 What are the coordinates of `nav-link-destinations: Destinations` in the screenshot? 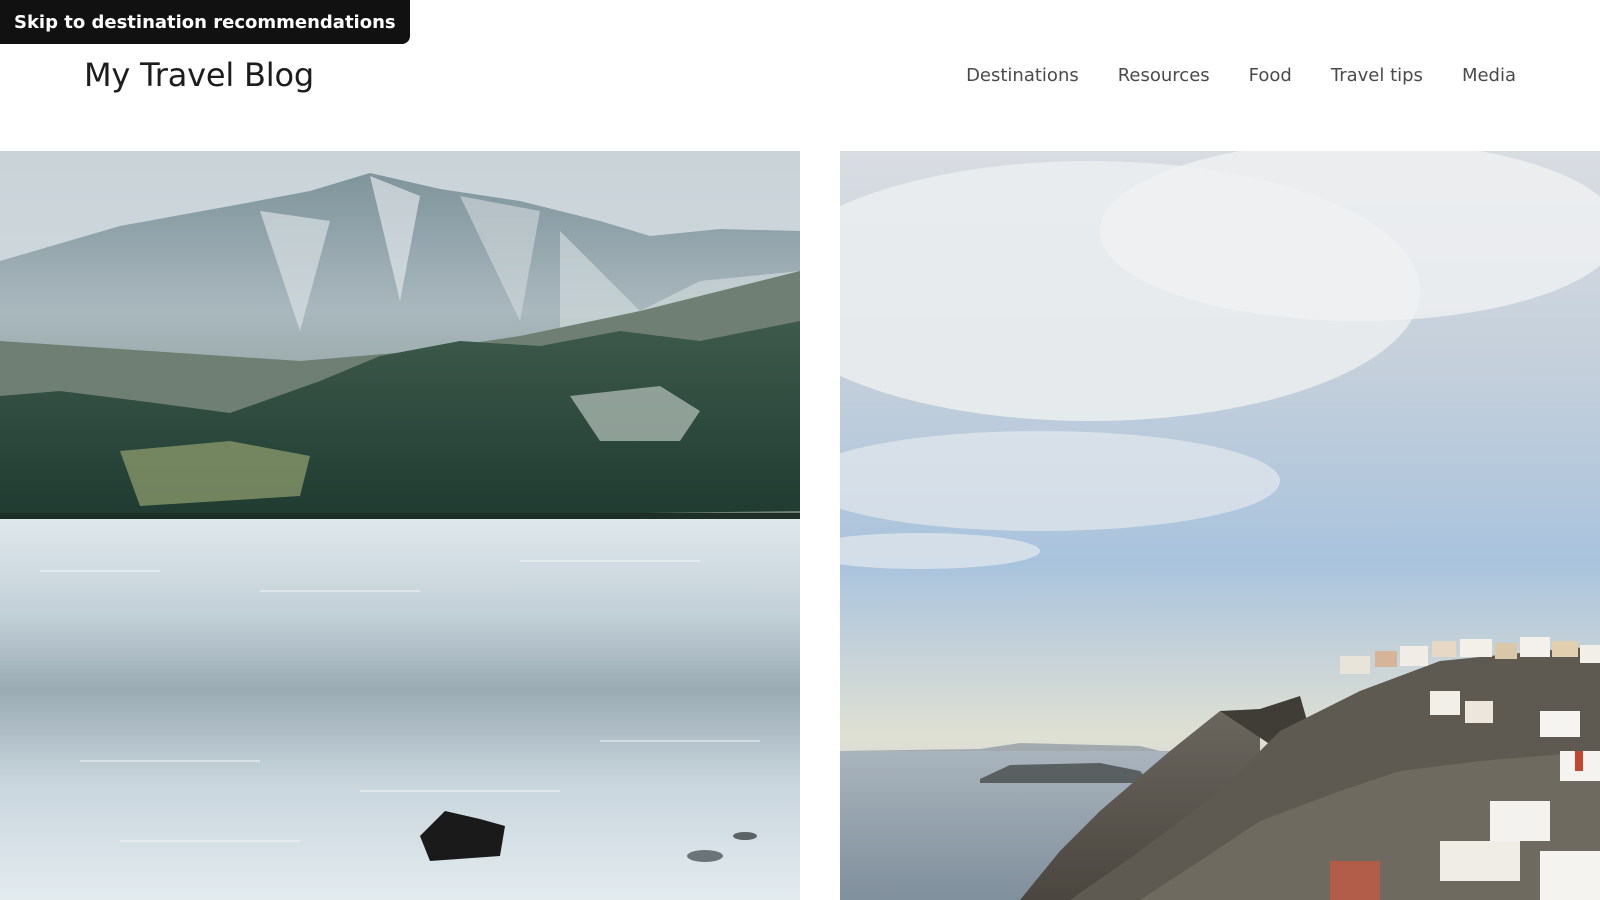 It's located at (1022, 75).